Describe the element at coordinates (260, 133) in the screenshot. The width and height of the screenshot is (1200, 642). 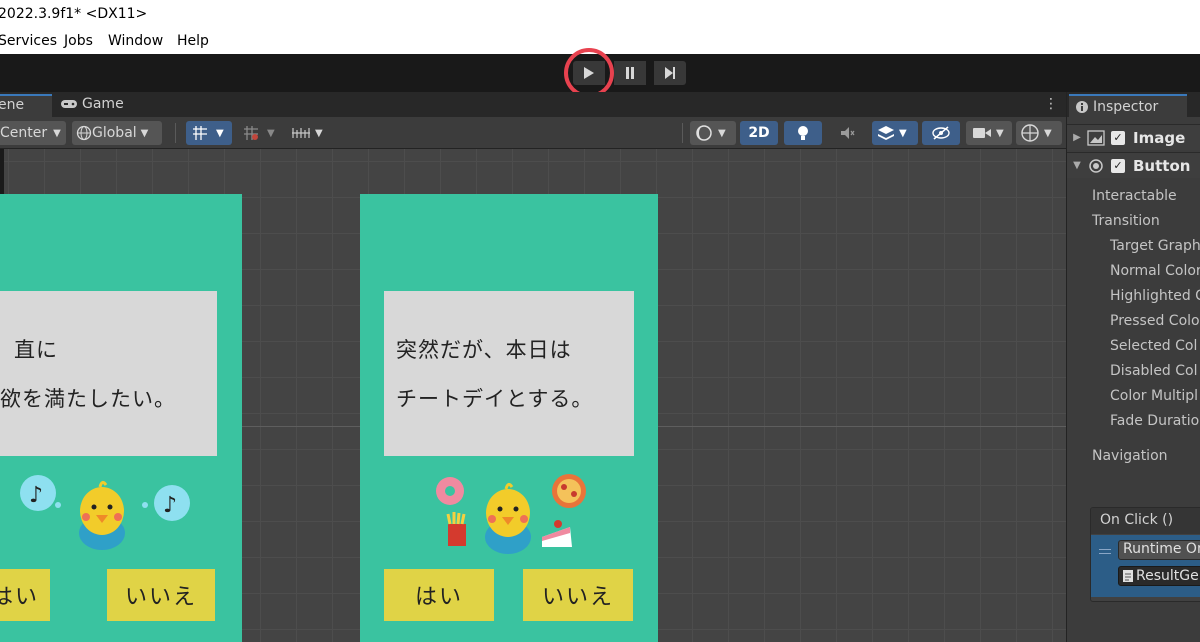
I see `increment-snap-button: ▼` at that location.